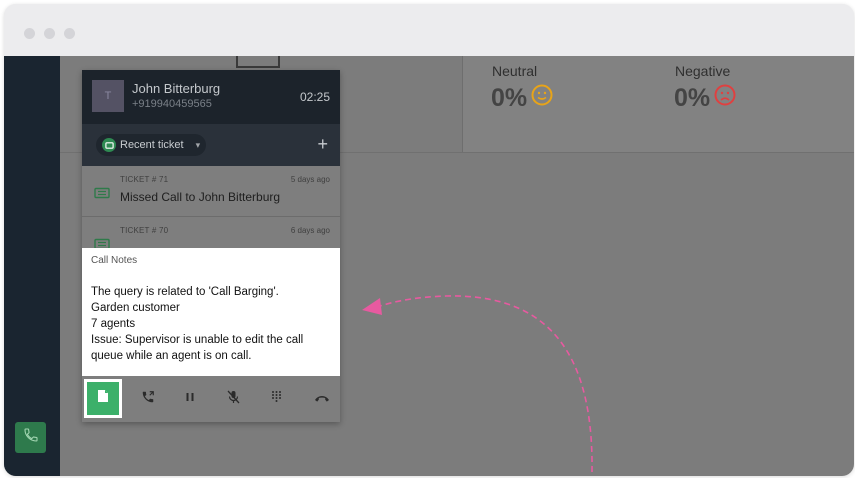 The width and height of the screenshot is (855, 478). What do you see at coordinates (211, 399) in the screenshot?
I see `call-controls` at bounding box center [211, 399].